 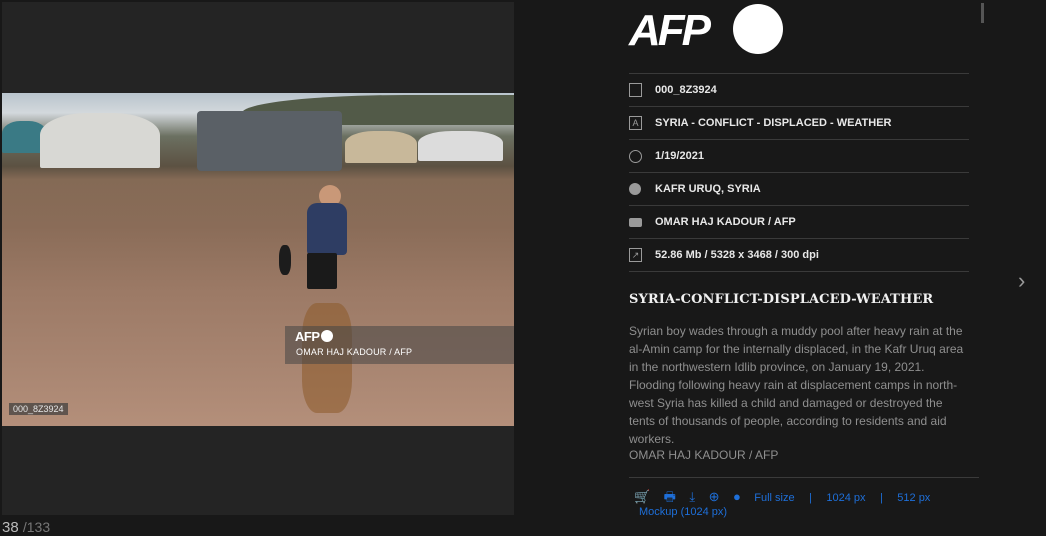 What do you see at coordinates (781, 299) in the screenshot?
I see `headline: SYRIA-CONFLICT-DISPLACED-WEATHER` at bounding box center [781, 299].